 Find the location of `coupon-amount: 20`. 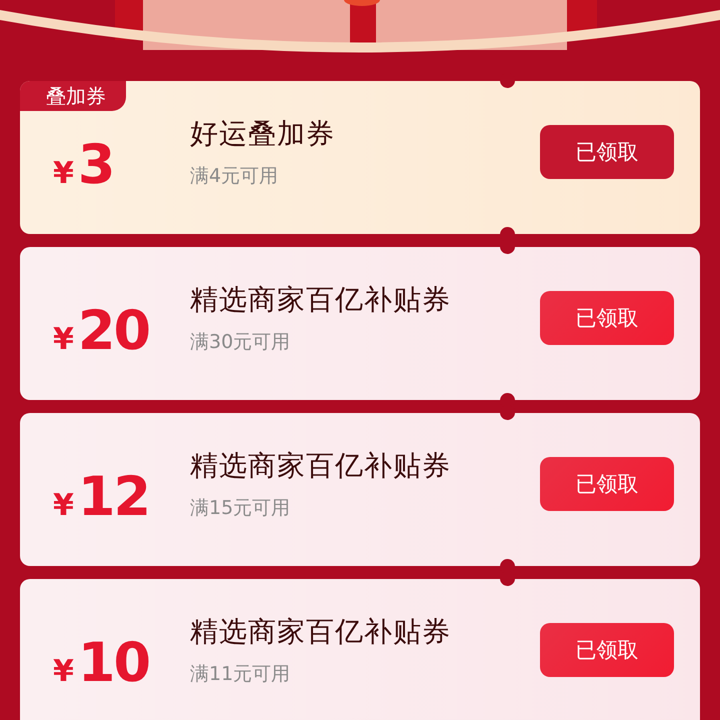

coupon-amount: 20 is located at coordinates (114, 330).